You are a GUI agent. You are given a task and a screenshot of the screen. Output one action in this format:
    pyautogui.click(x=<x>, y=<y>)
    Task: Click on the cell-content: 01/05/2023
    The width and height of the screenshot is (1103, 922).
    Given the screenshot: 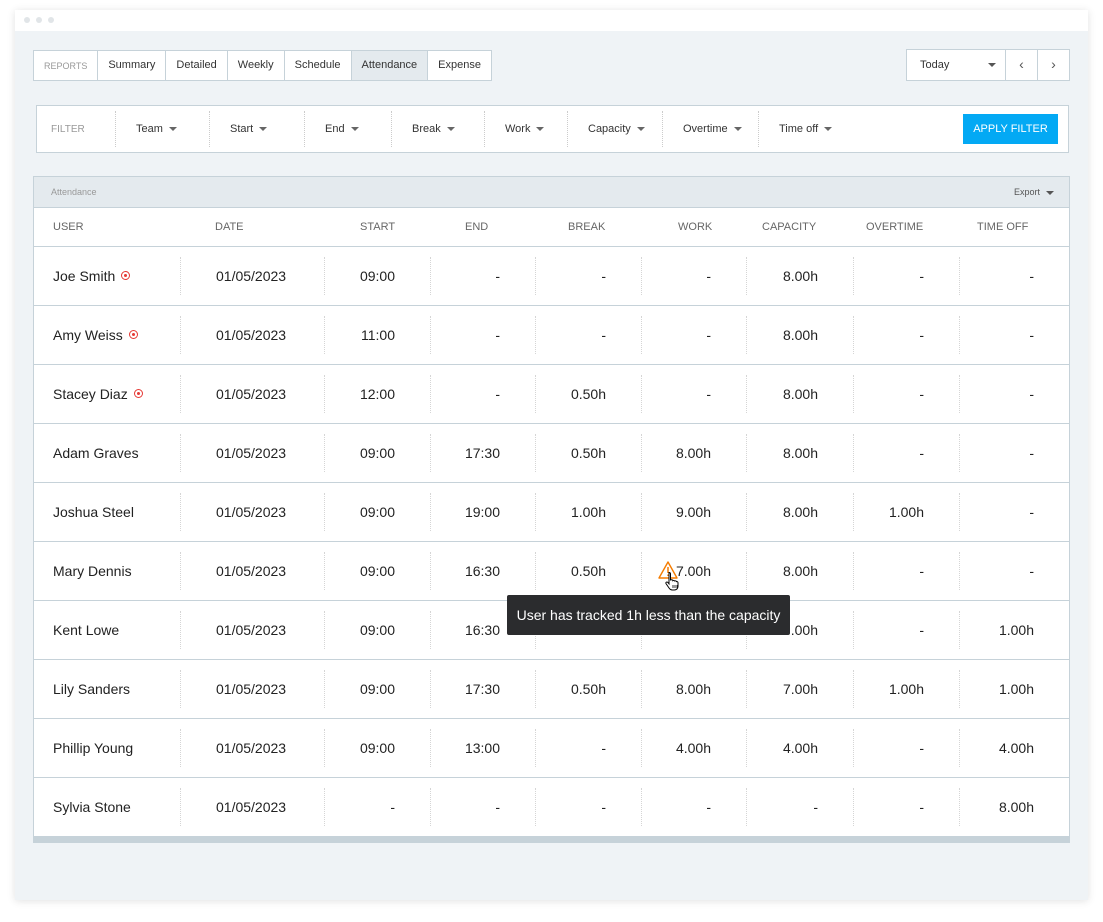 What is the action you would take?
    pyautogui.click(x=252, y=747)
    